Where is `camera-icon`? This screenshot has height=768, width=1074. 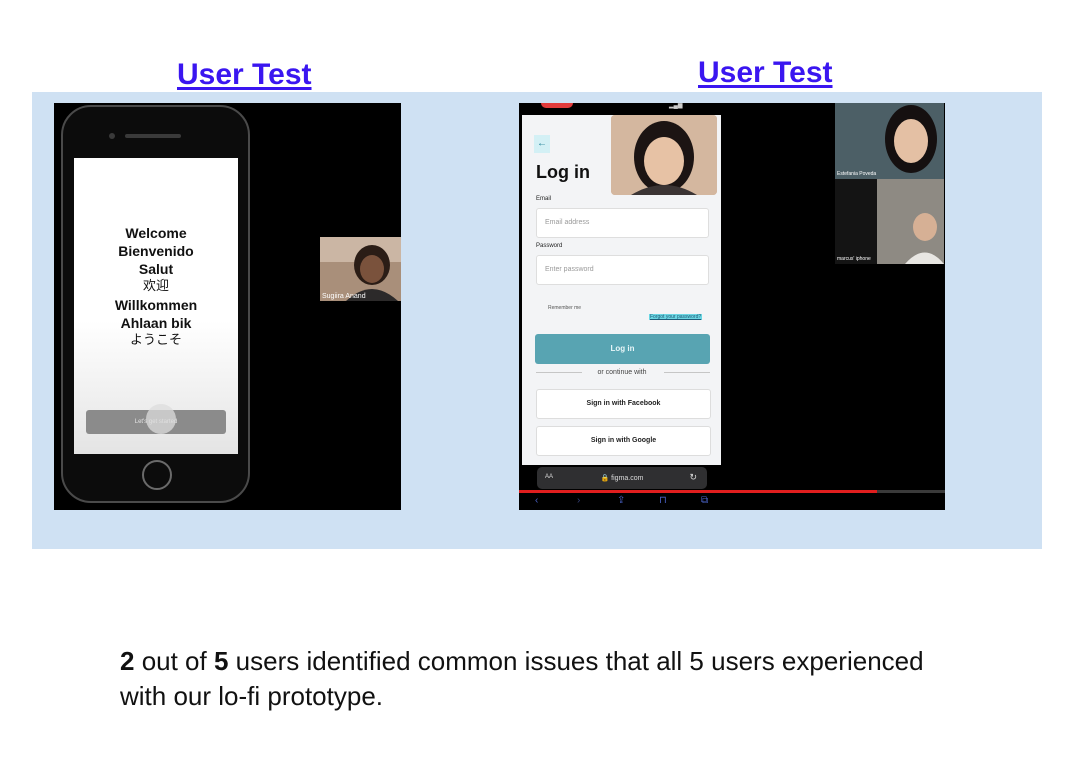
camera-icon is located at coordinates (112, 136).